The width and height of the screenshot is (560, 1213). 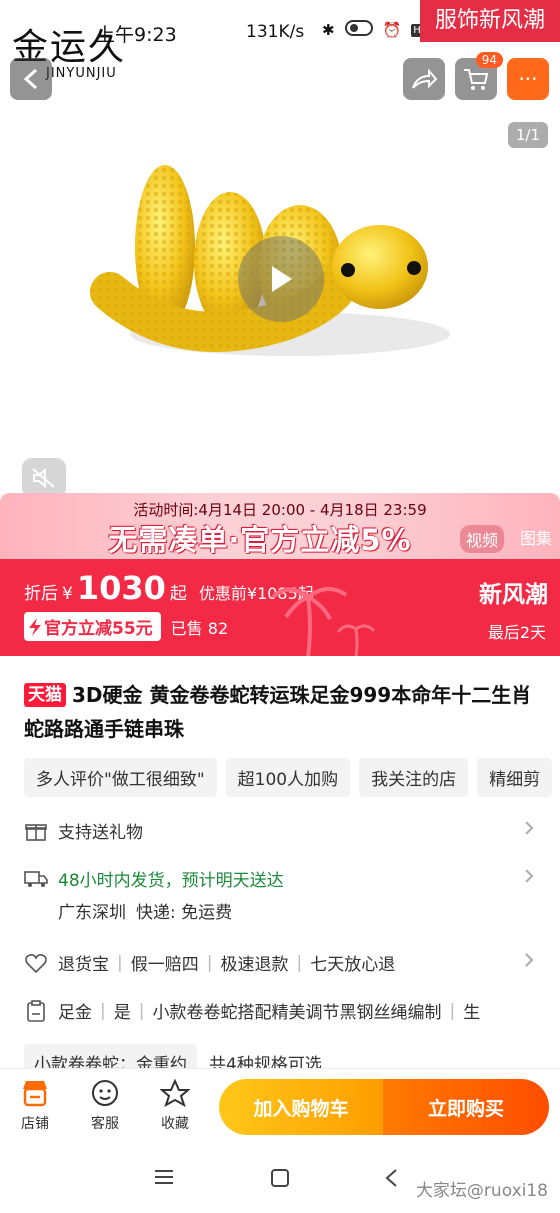 I want to click on chip-followed-store: 我关注的店, so click(x=414, y=777).